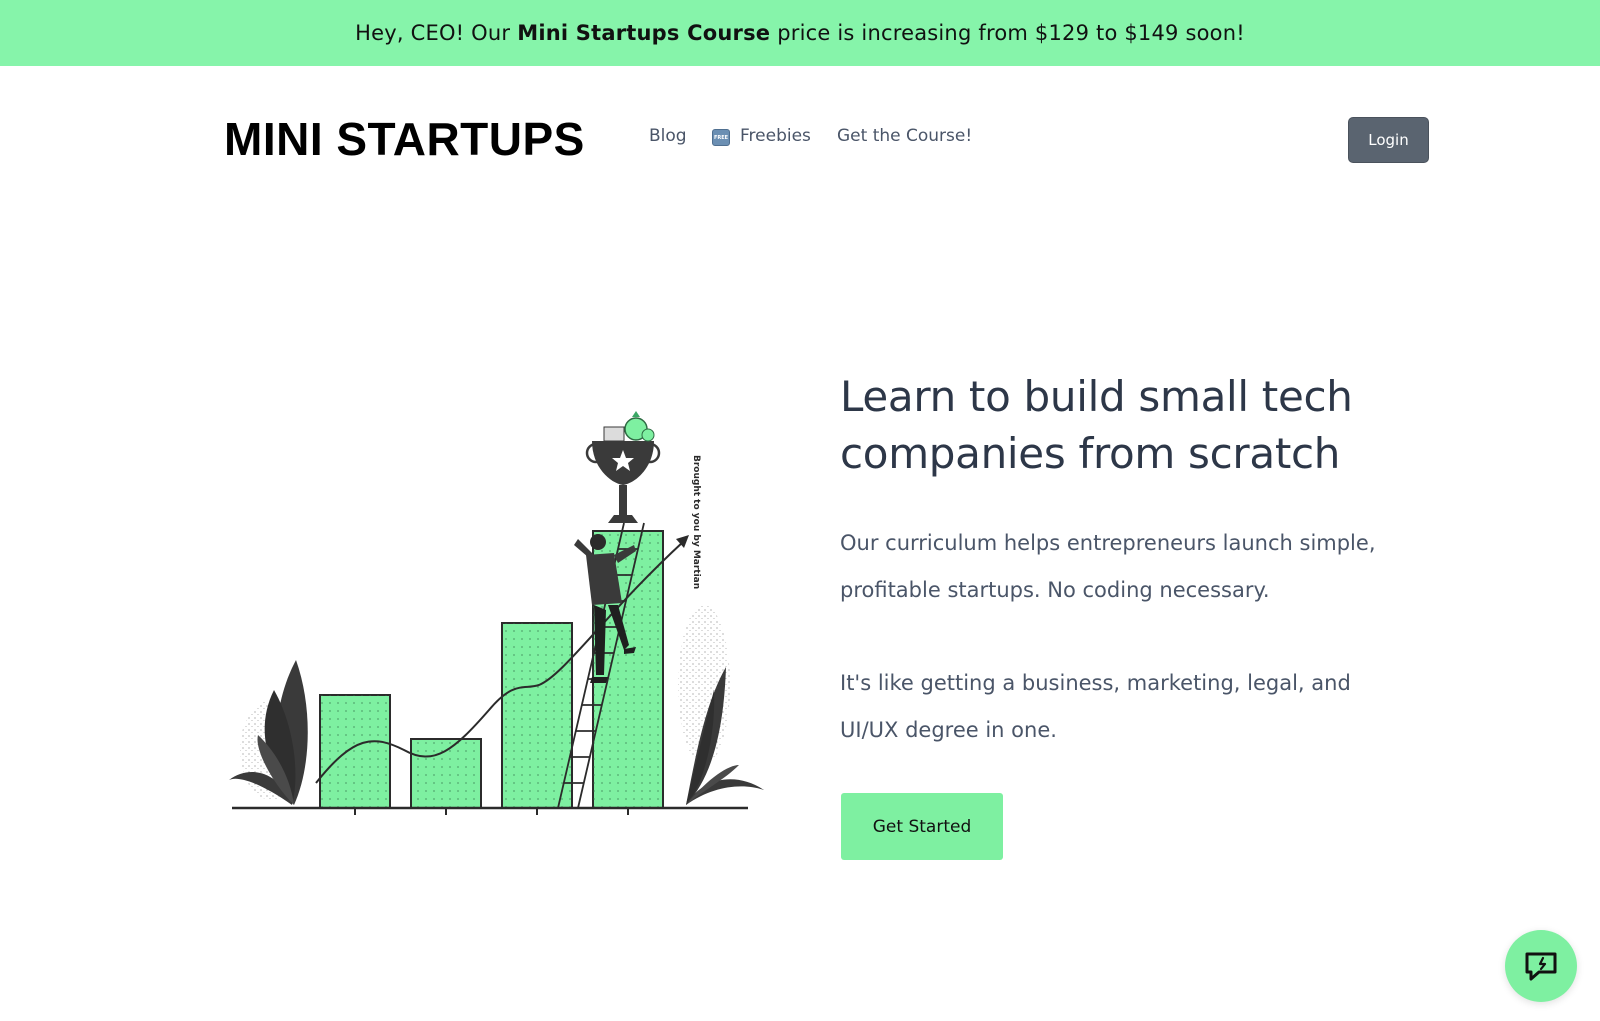  I want to click on bar-1-dots, so click(355, 751).